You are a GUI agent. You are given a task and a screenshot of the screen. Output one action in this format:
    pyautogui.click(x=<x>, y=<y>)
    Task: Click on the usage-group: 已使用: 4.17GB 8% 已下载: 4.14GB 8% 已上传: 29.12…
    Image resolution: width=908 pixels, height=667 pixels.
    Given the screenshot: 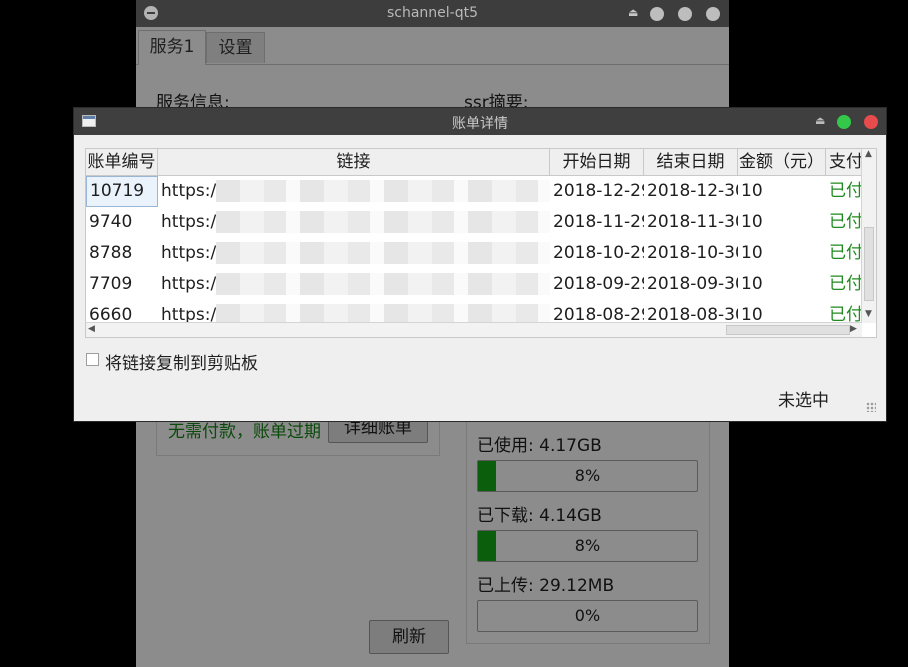 What is the action you would take?
    pyautogui.click(x=588, y=527)
    